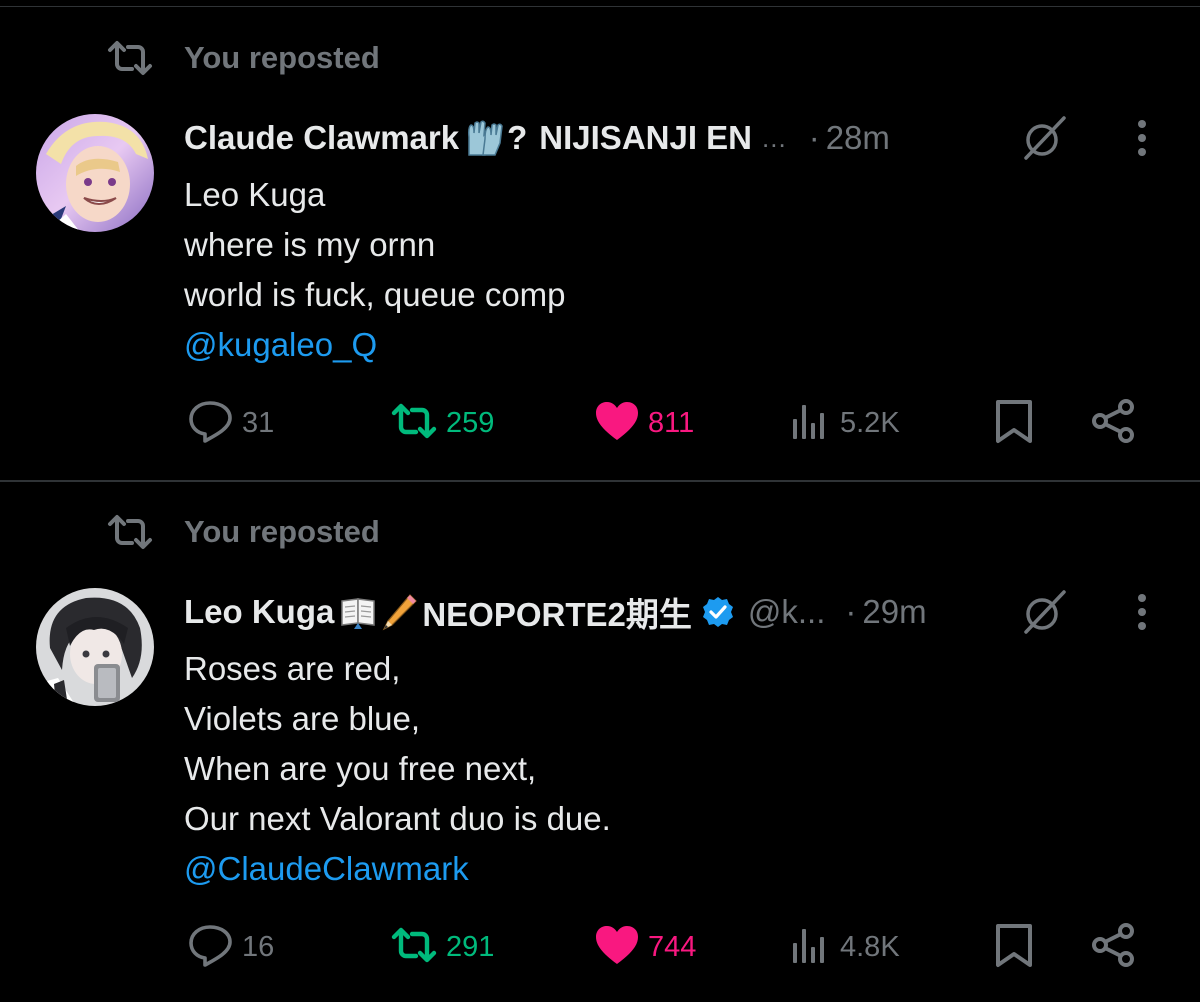 The width and height of the screenshot is (1200, 1002). I want to click on views-button: 4.8K, so click(845, 947).